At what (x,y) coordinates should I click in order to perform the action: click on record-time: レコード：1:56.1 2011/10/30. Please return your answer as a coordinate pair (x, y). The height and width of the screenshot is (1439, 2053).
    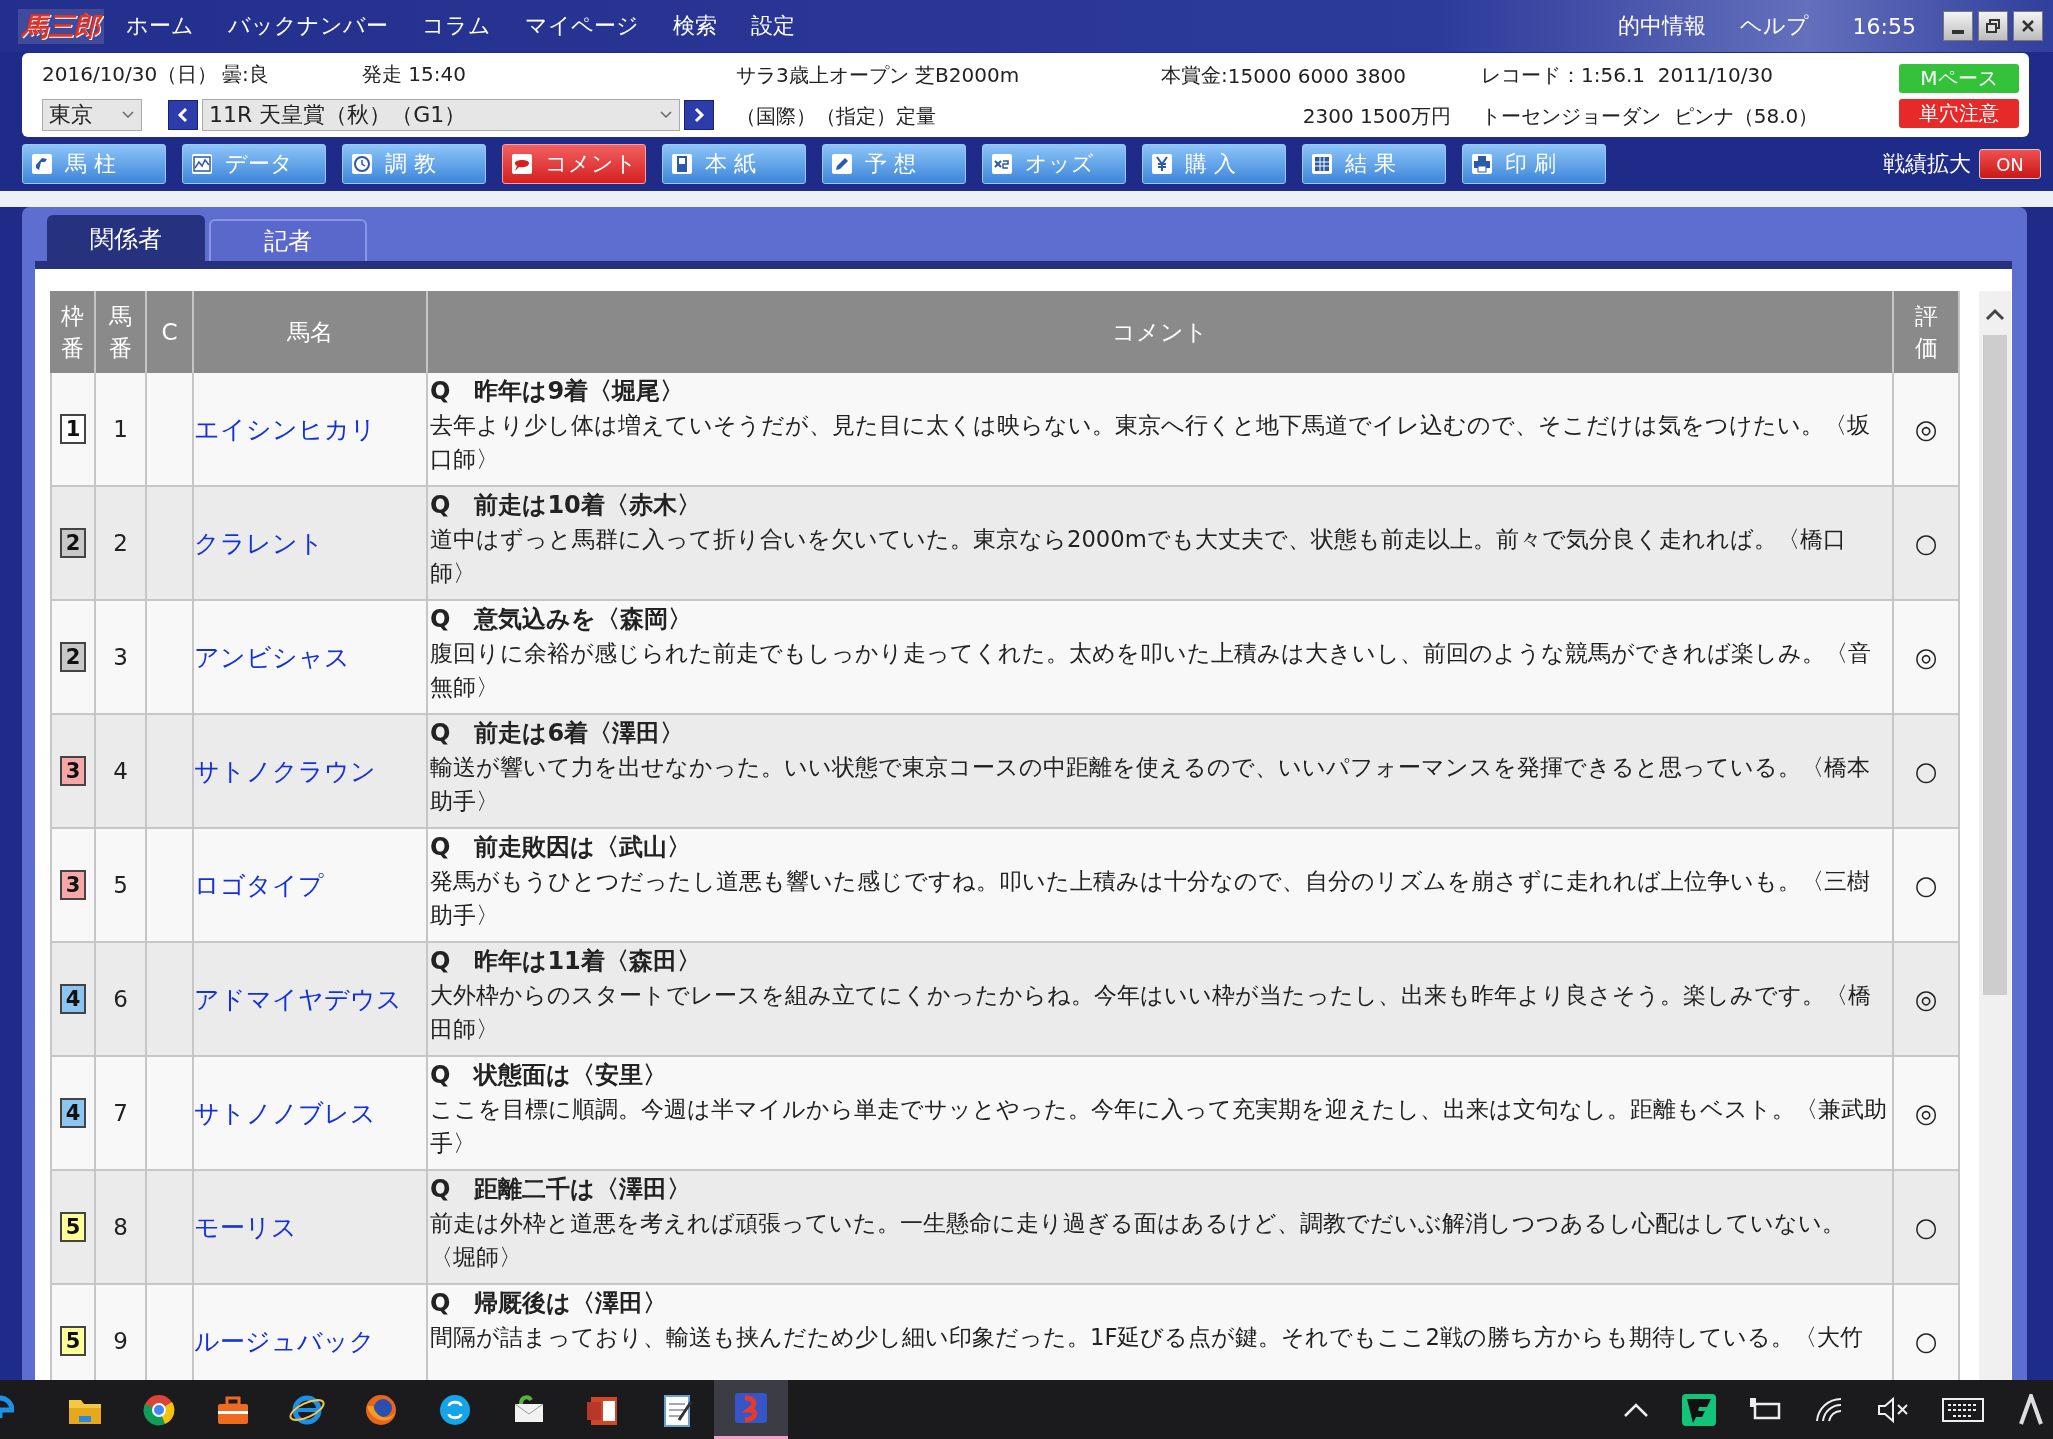
    Looking at the image, I should click on (1627, 75).